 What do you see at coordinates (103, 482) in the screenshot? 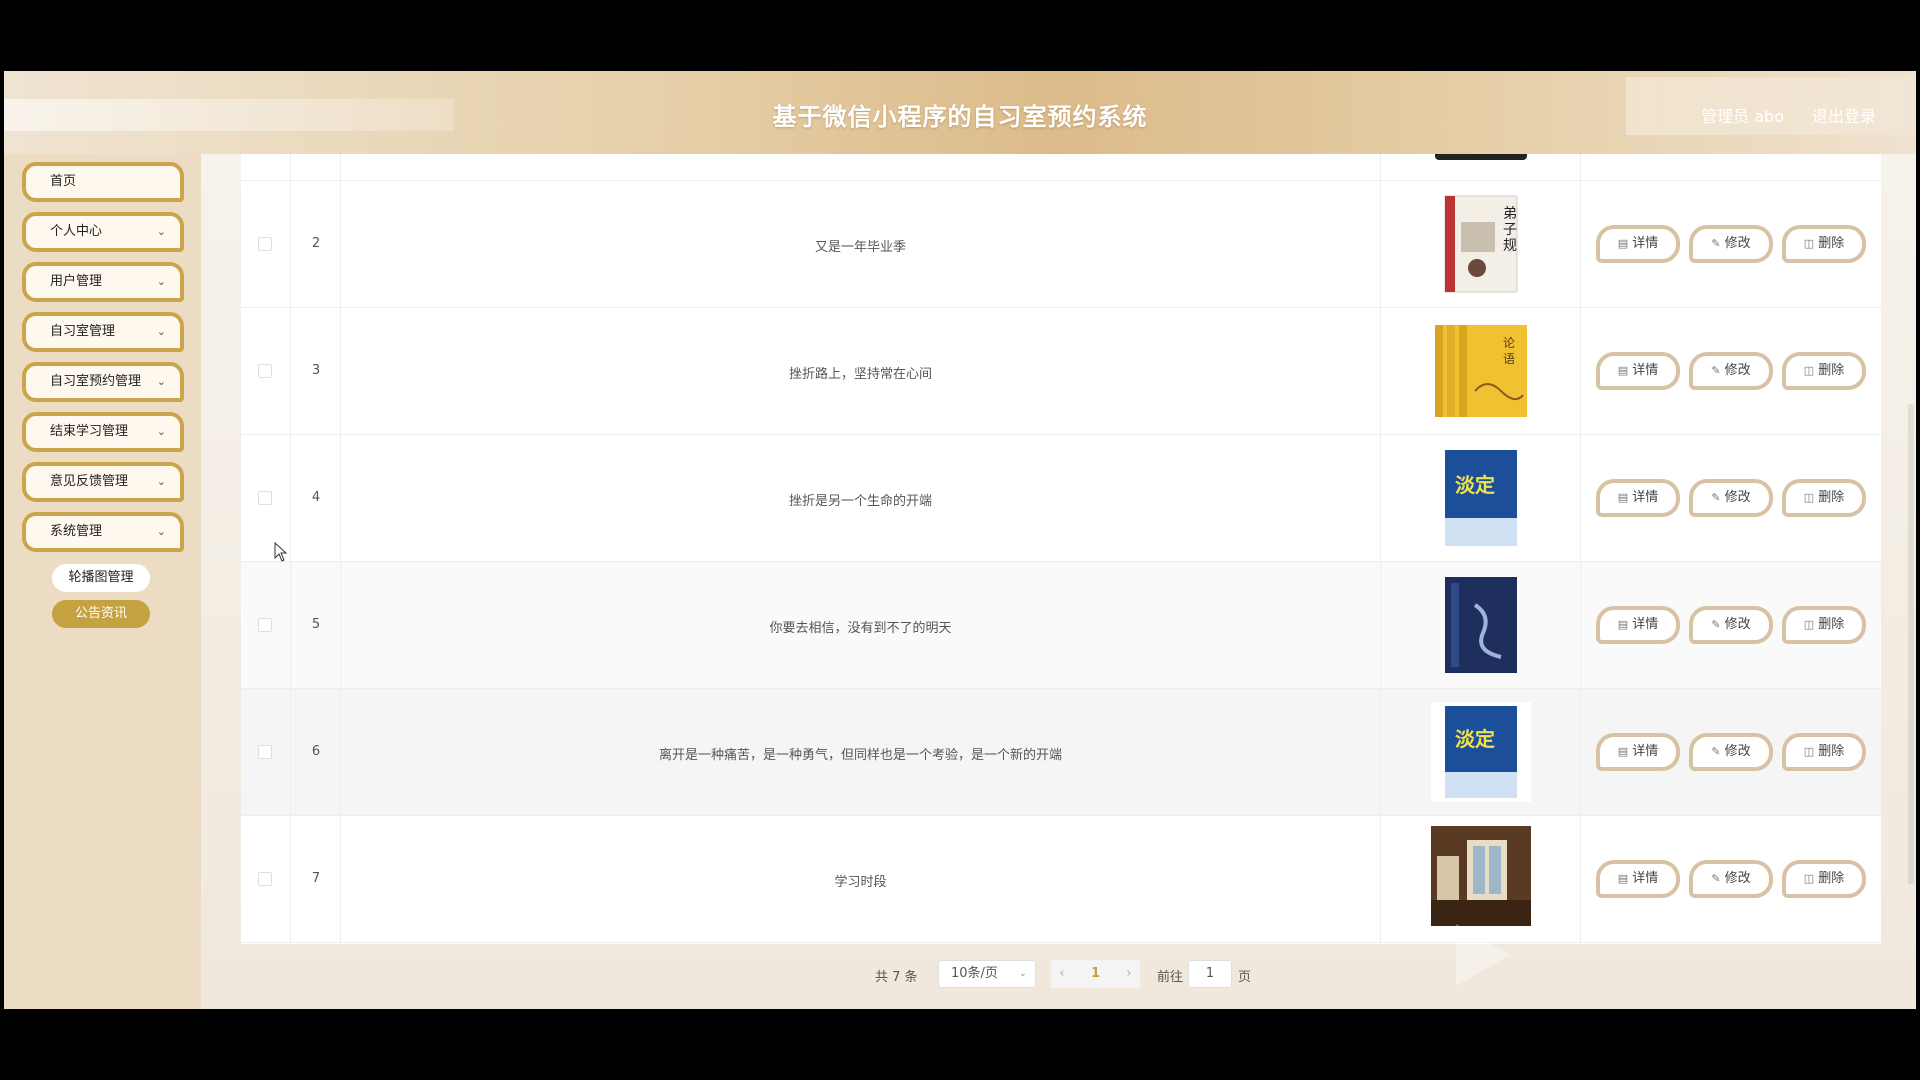
I see `sidebar-item-feedback-management: 意见反馈管理 ⌄` at bounding box center [103, 482].